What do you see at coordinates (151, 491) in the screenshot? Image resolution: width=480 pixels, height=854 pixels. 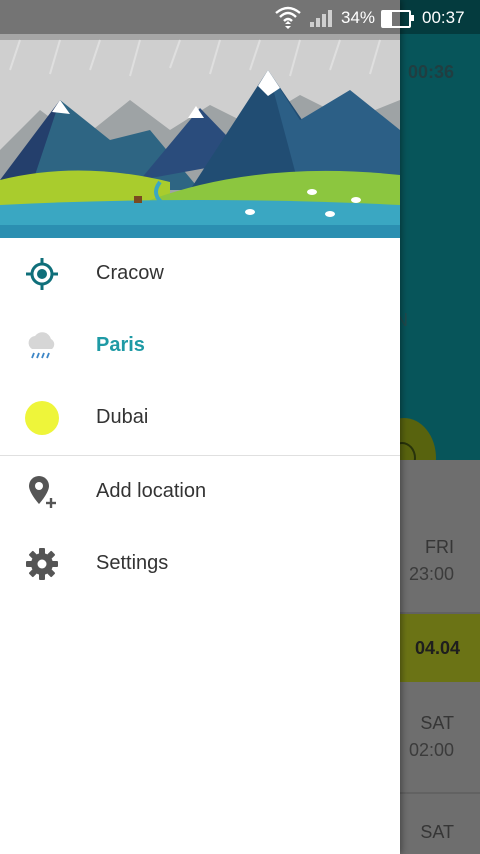 I see `drawer-item-label: Add location` at bounding box center [151, 491].